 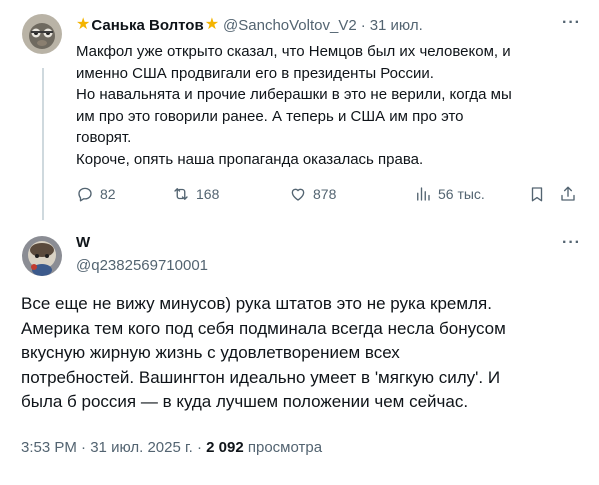 I want to click on retweet-icon, so click(x=181, y=194).